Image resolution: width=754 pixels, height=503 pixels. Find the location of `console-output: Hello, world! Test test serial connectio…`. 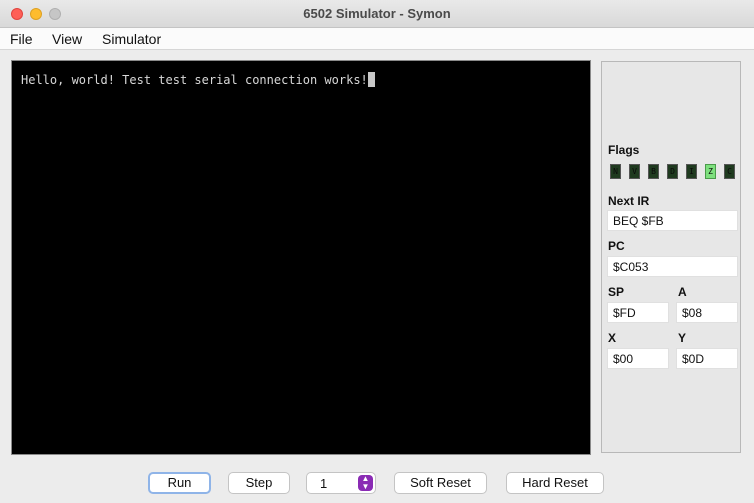

console-output: Hello, world! Test test serial connectio… is located at coordinates (198, 79).